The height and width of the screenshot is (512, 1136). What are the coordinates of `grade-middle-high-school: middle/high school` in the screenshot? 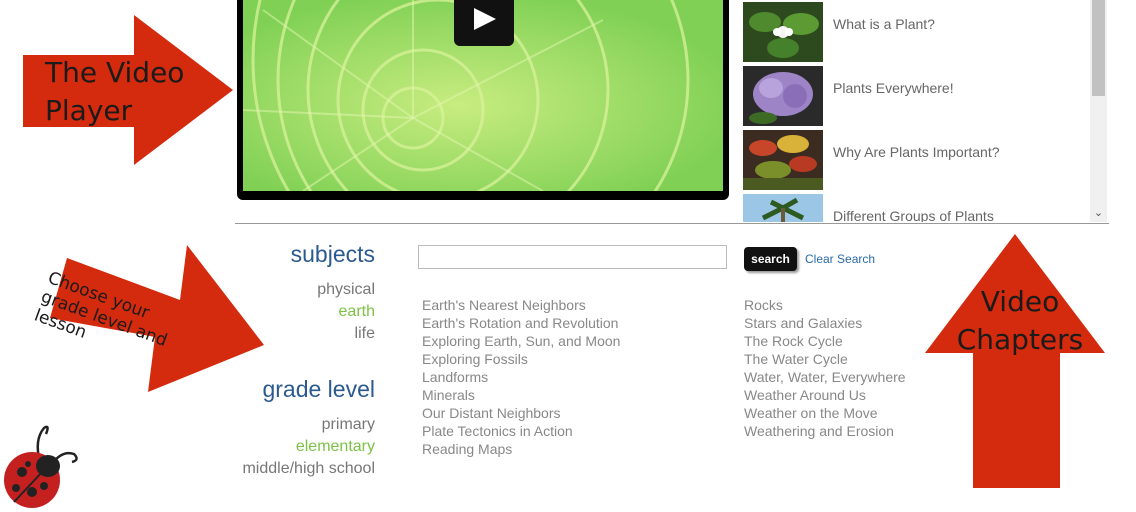 It's located at (275, 469).